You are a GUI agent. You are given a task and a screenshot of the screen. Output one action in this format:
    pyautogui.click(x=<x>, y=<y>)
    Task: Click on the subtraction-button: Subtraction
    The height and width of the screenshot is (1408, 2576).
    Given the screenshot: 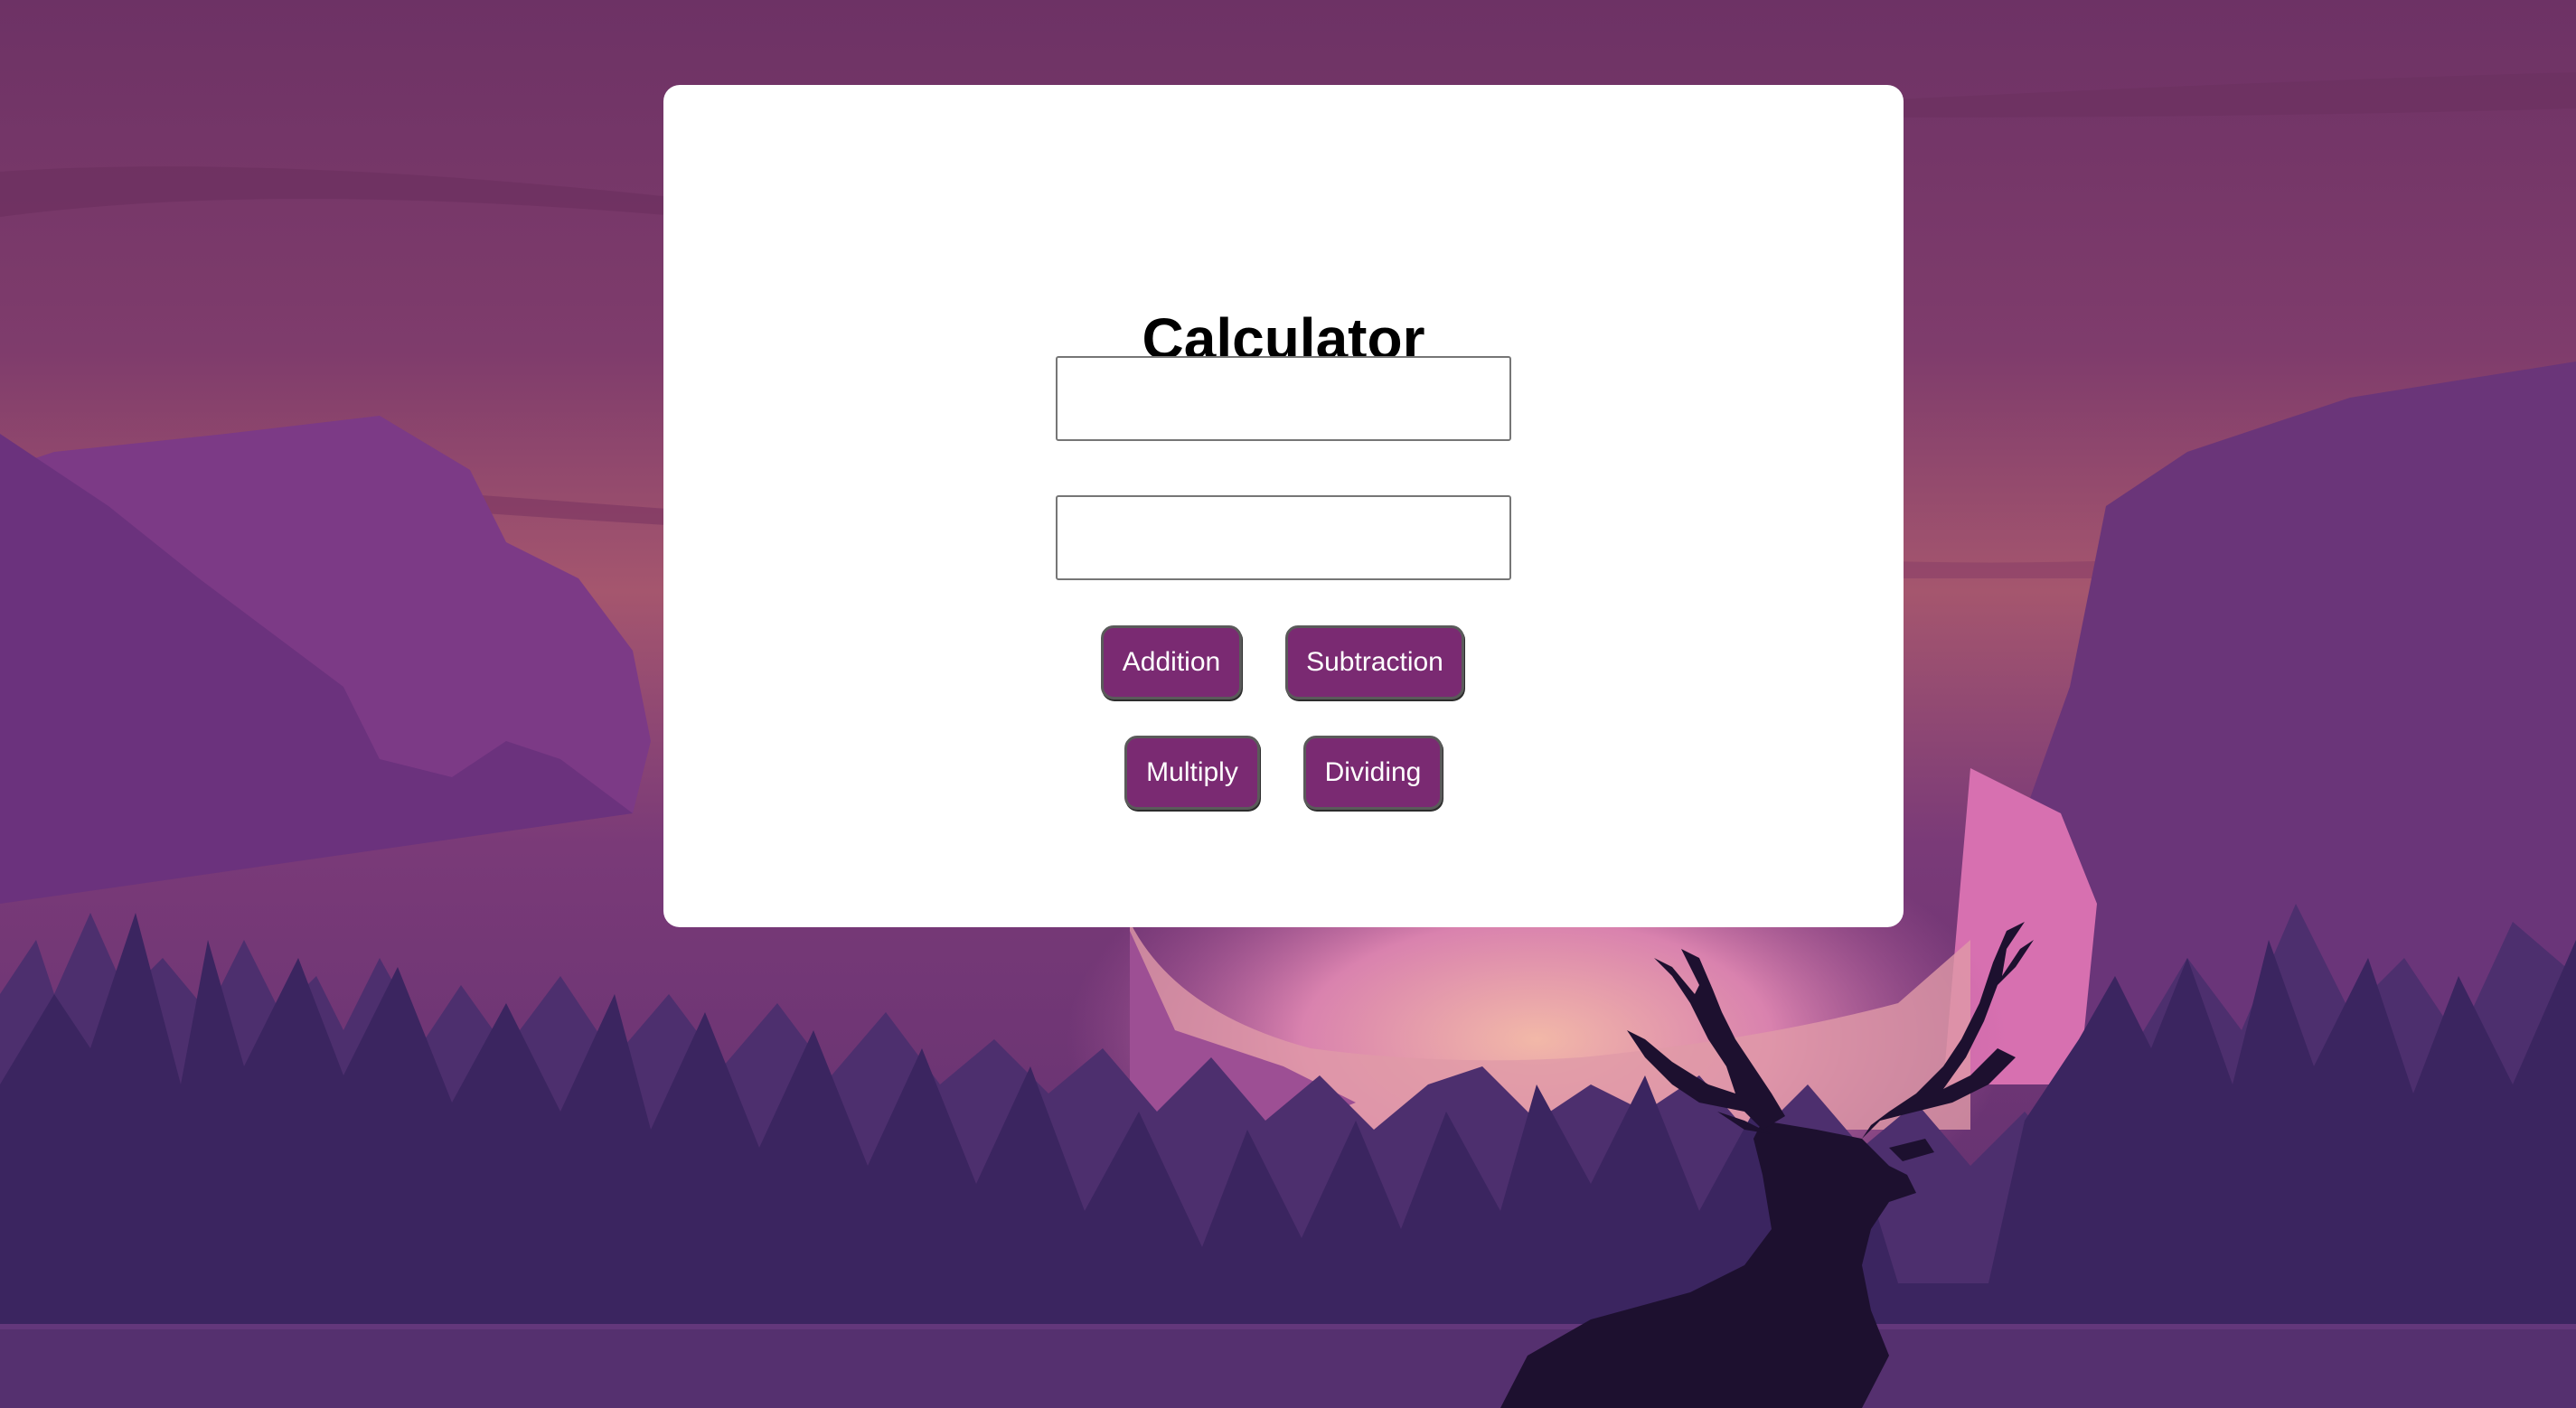 What is the action you would take?
    pyautogui.click(x=1374, y=662)
    